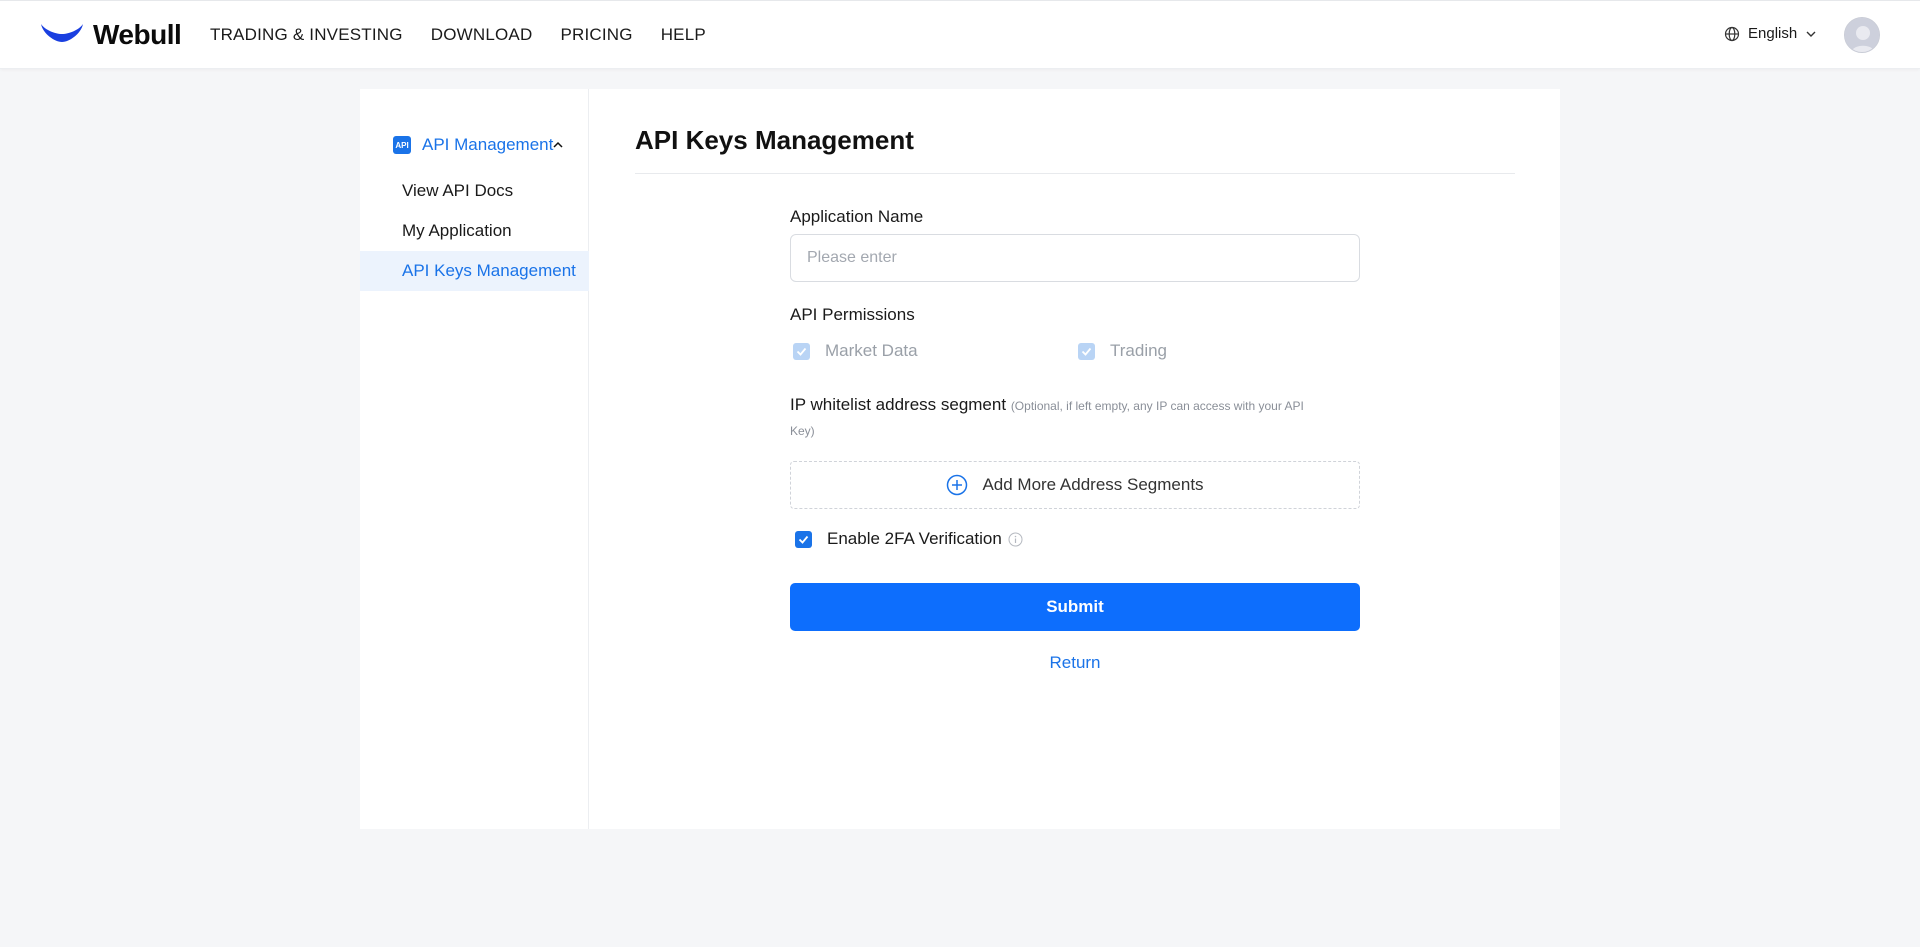 This screenshot has width=1920, height=947. I want to click on avatar, so click(1862, 35).